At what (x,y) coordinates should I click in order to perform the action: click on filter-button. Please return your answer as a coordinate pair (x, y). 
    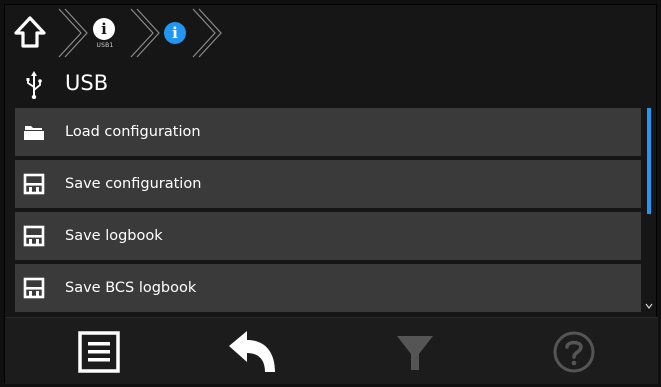
    Looking at the image, I should click on (415, 352).